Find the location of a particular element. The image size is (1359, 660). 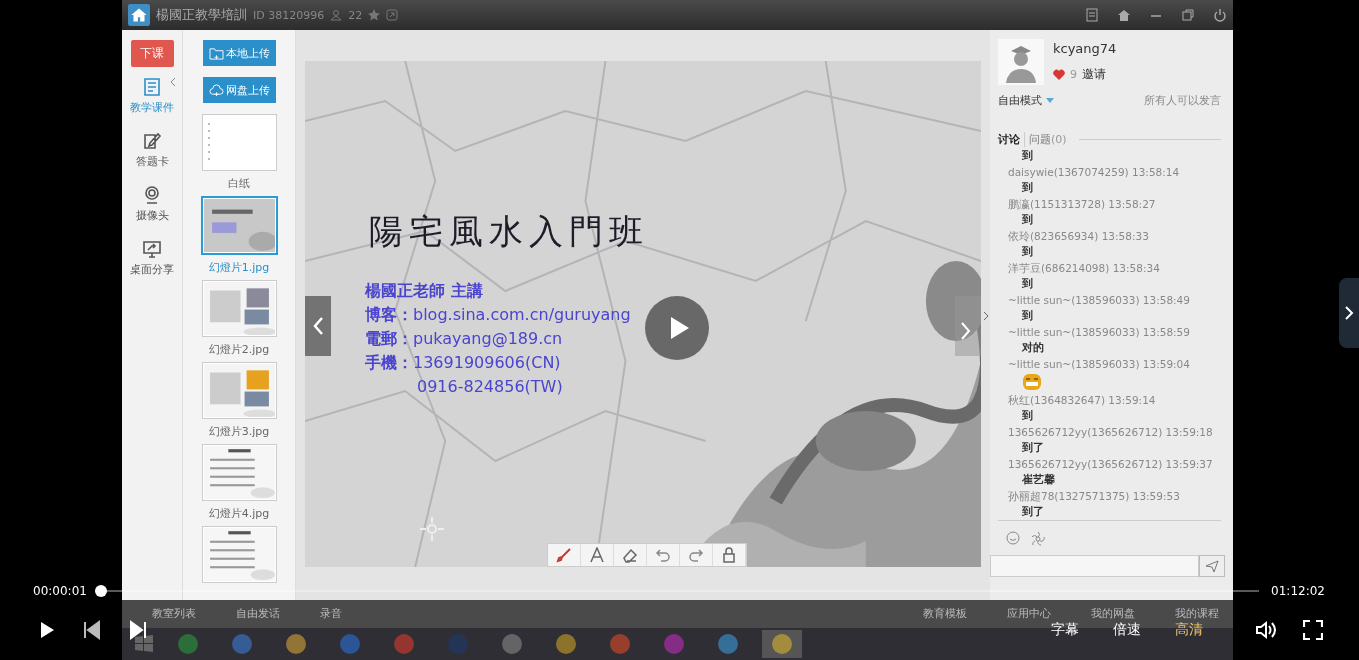

player-option: 字幕 is located at coordinates (1065, 630).